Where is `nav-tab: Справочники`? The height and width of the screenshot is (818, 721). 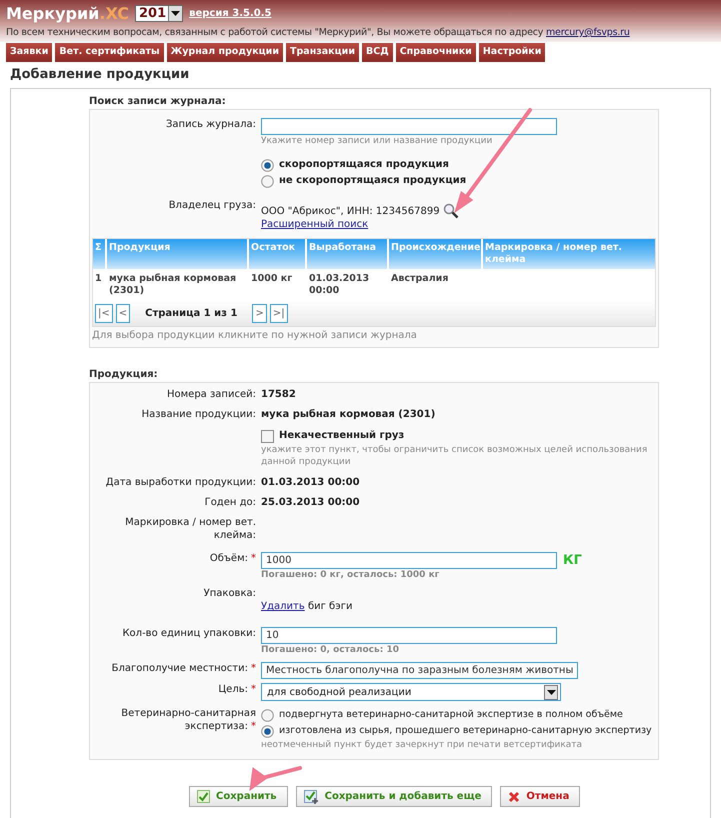 nav-tab: Справочники is located at coordinates (436, 52).